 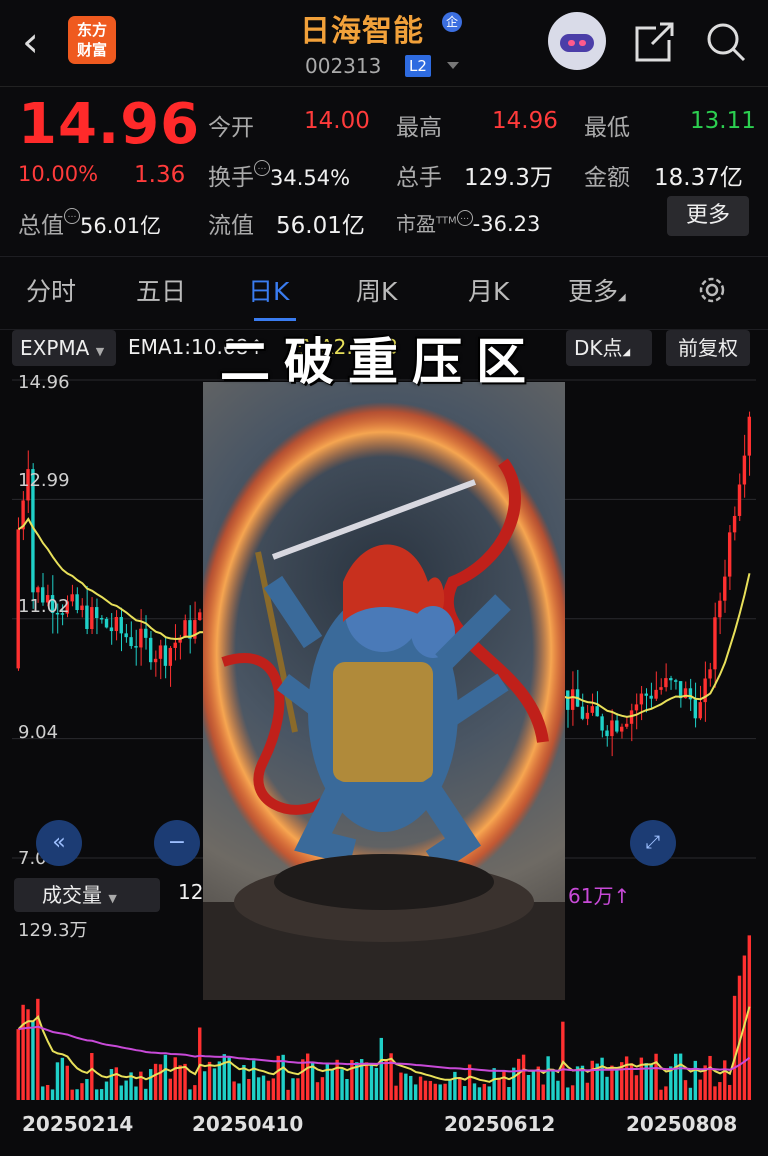 I want to click on turnover-label: 换手… 34.54%, so click(x=279, y=175).